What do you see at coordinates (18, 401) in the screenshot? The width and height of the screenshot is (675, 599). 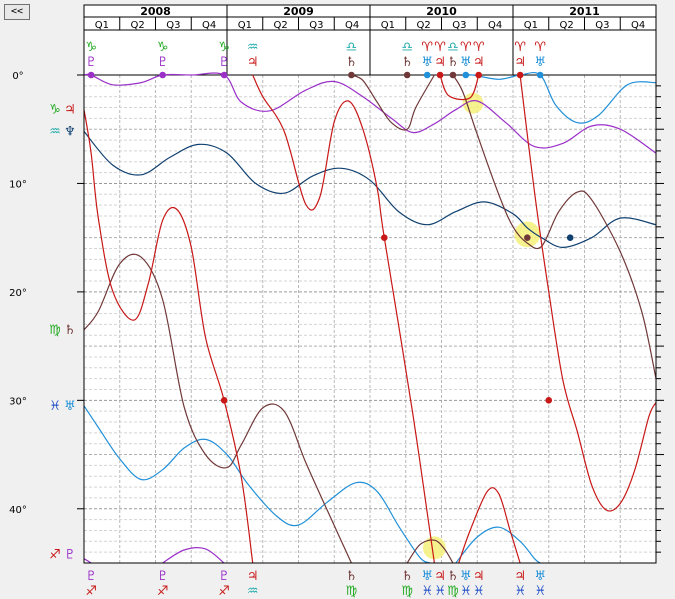 I see `y-tick-label: 30°` at bounding box center [18, 401].